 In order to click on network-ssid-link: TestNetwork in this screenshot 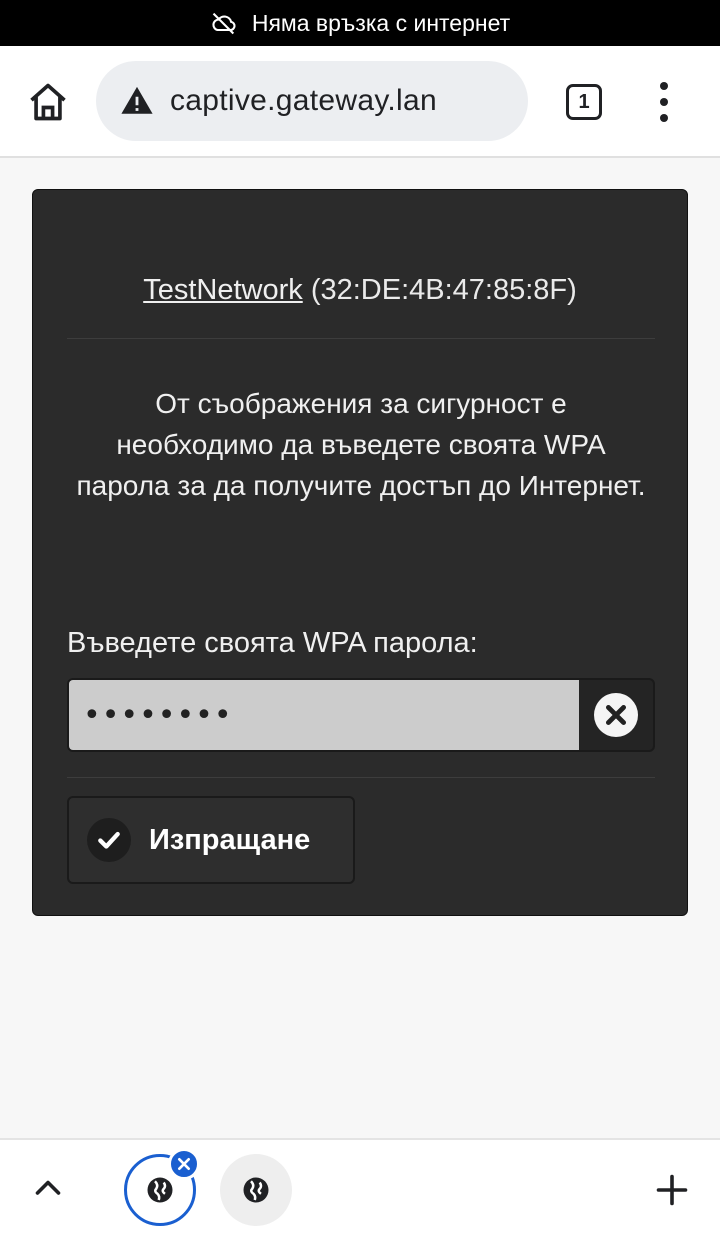, I will do `click(223, 290)`.